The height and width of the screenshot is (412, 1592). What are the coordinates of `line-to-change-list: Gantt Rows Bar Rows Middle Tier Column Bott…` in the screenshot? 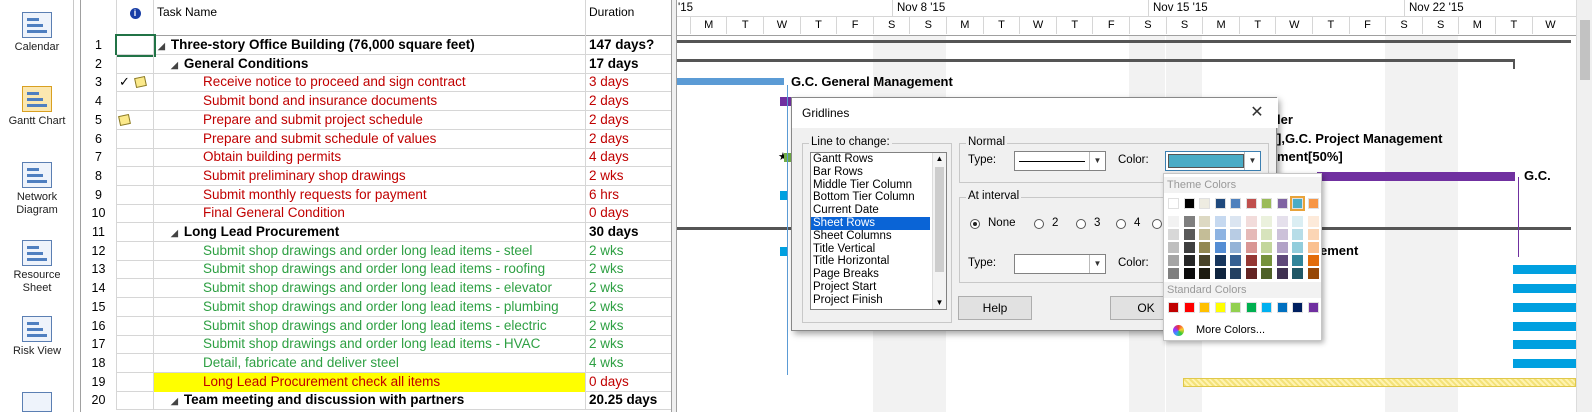 It's located at (878, 231).